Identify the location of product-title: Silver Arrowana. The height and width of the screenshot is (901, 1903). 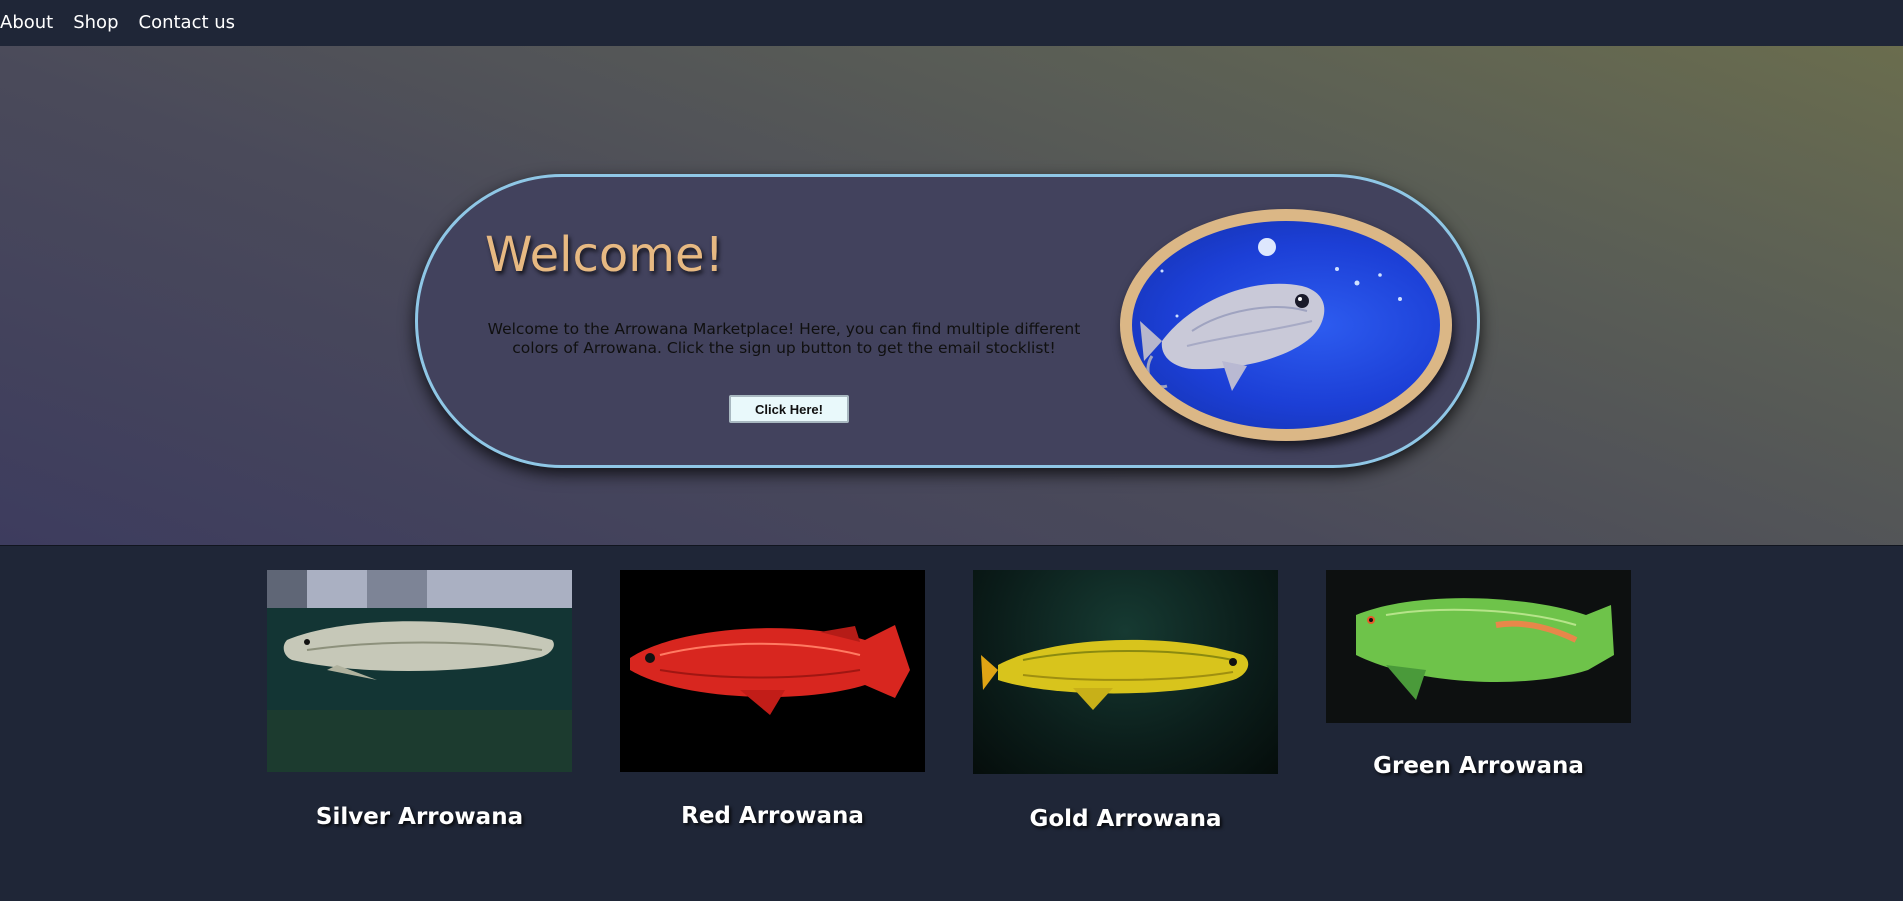
(419, 817).